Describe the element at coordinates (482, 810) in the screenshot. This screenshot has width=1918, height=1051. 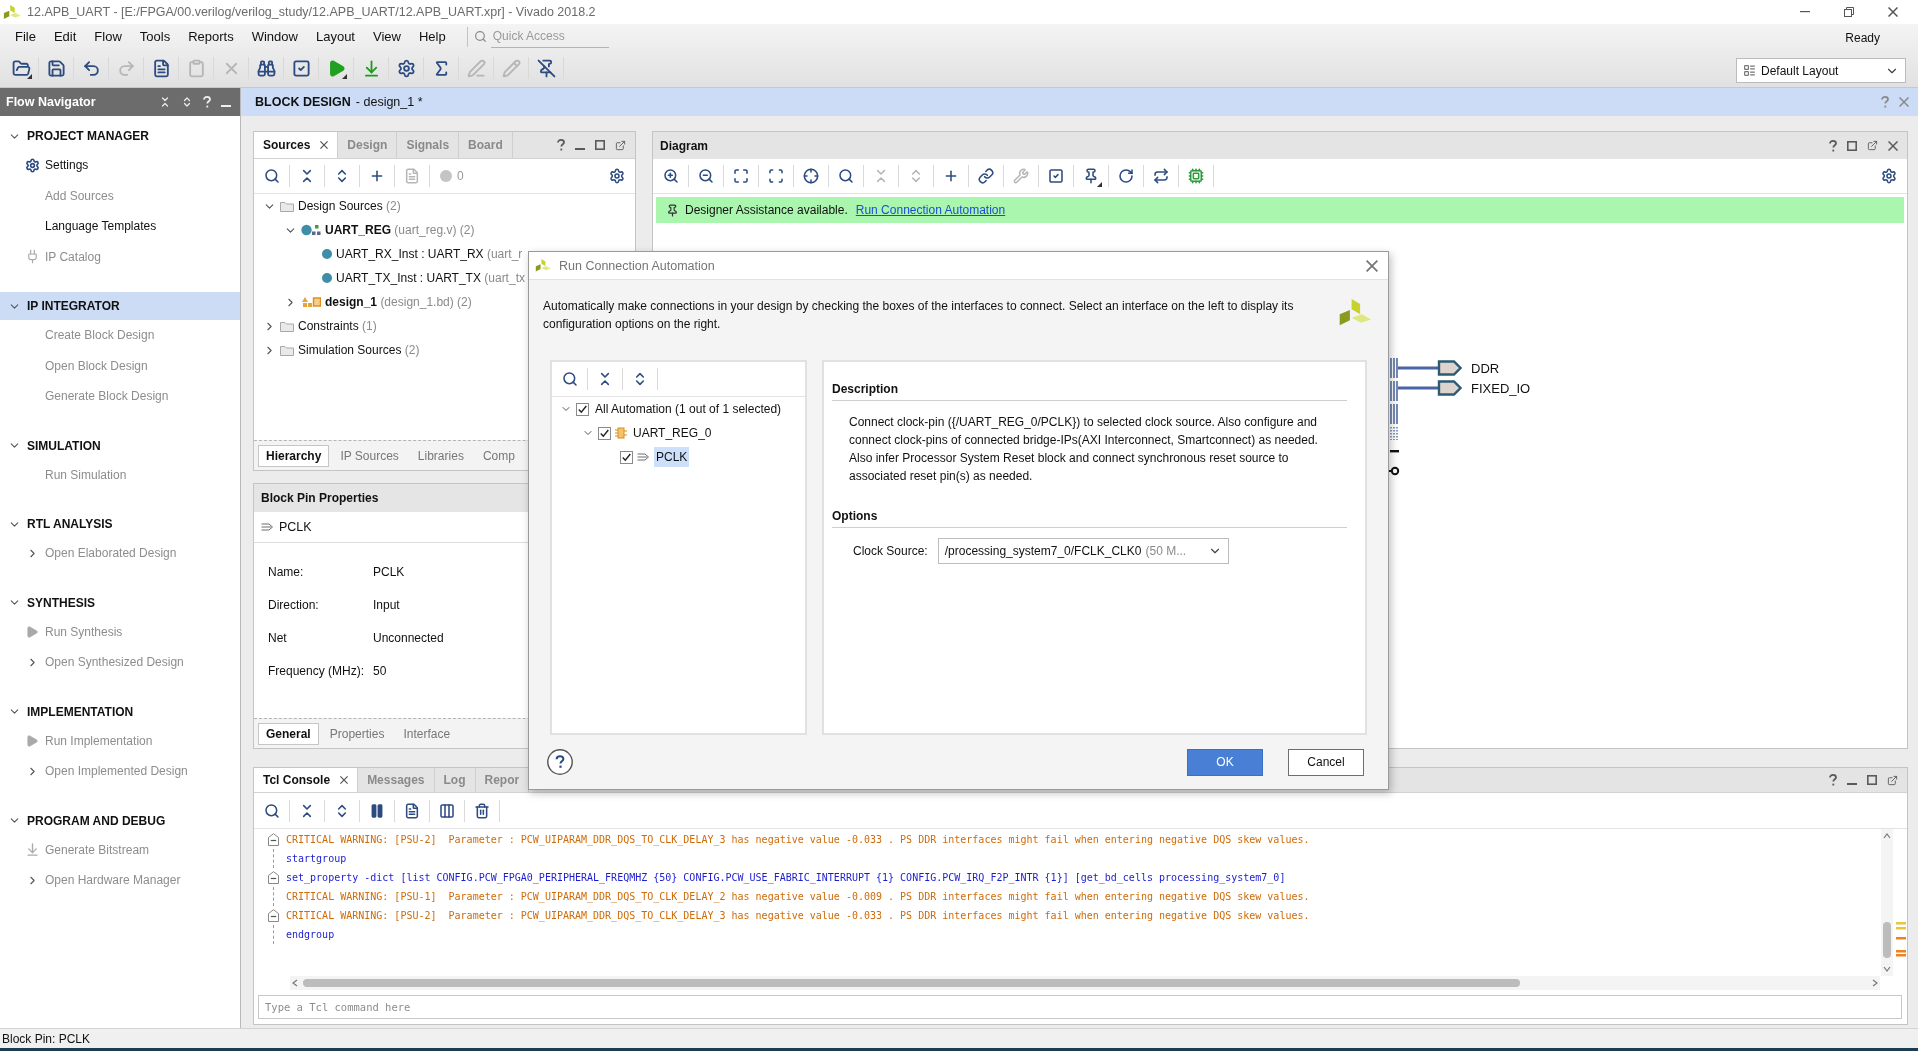
I see `trash-icon` at that location.